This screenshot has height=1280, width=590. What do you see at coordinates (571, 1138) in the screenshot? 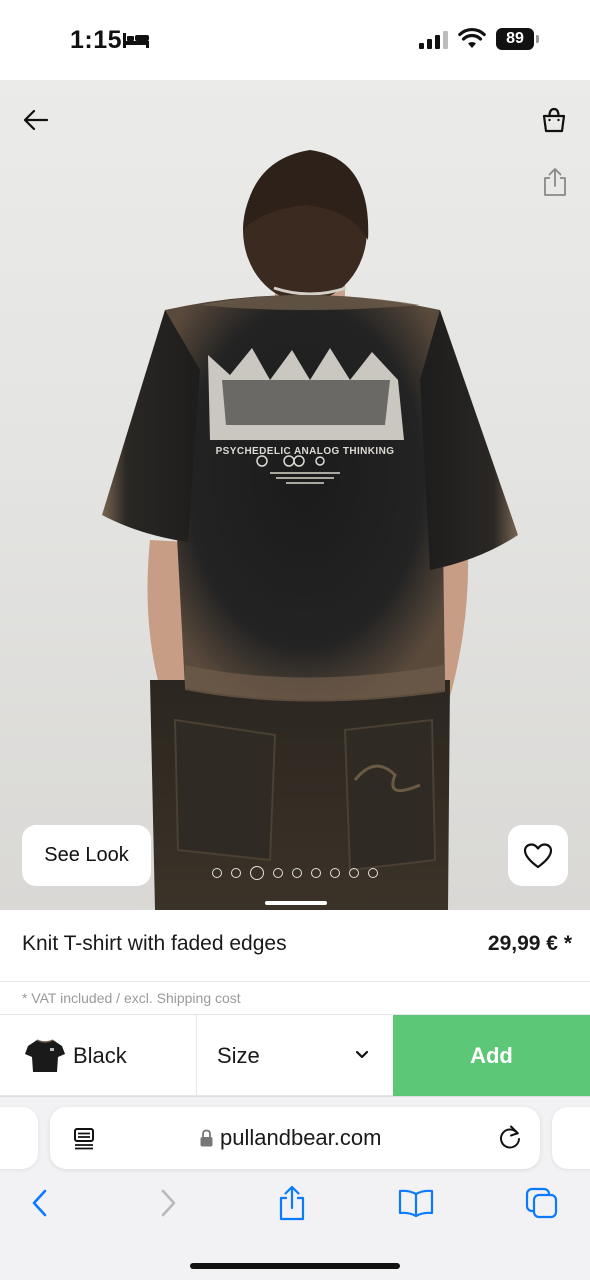
I see `next-tab-preview` at bounding box center [571, 1138].